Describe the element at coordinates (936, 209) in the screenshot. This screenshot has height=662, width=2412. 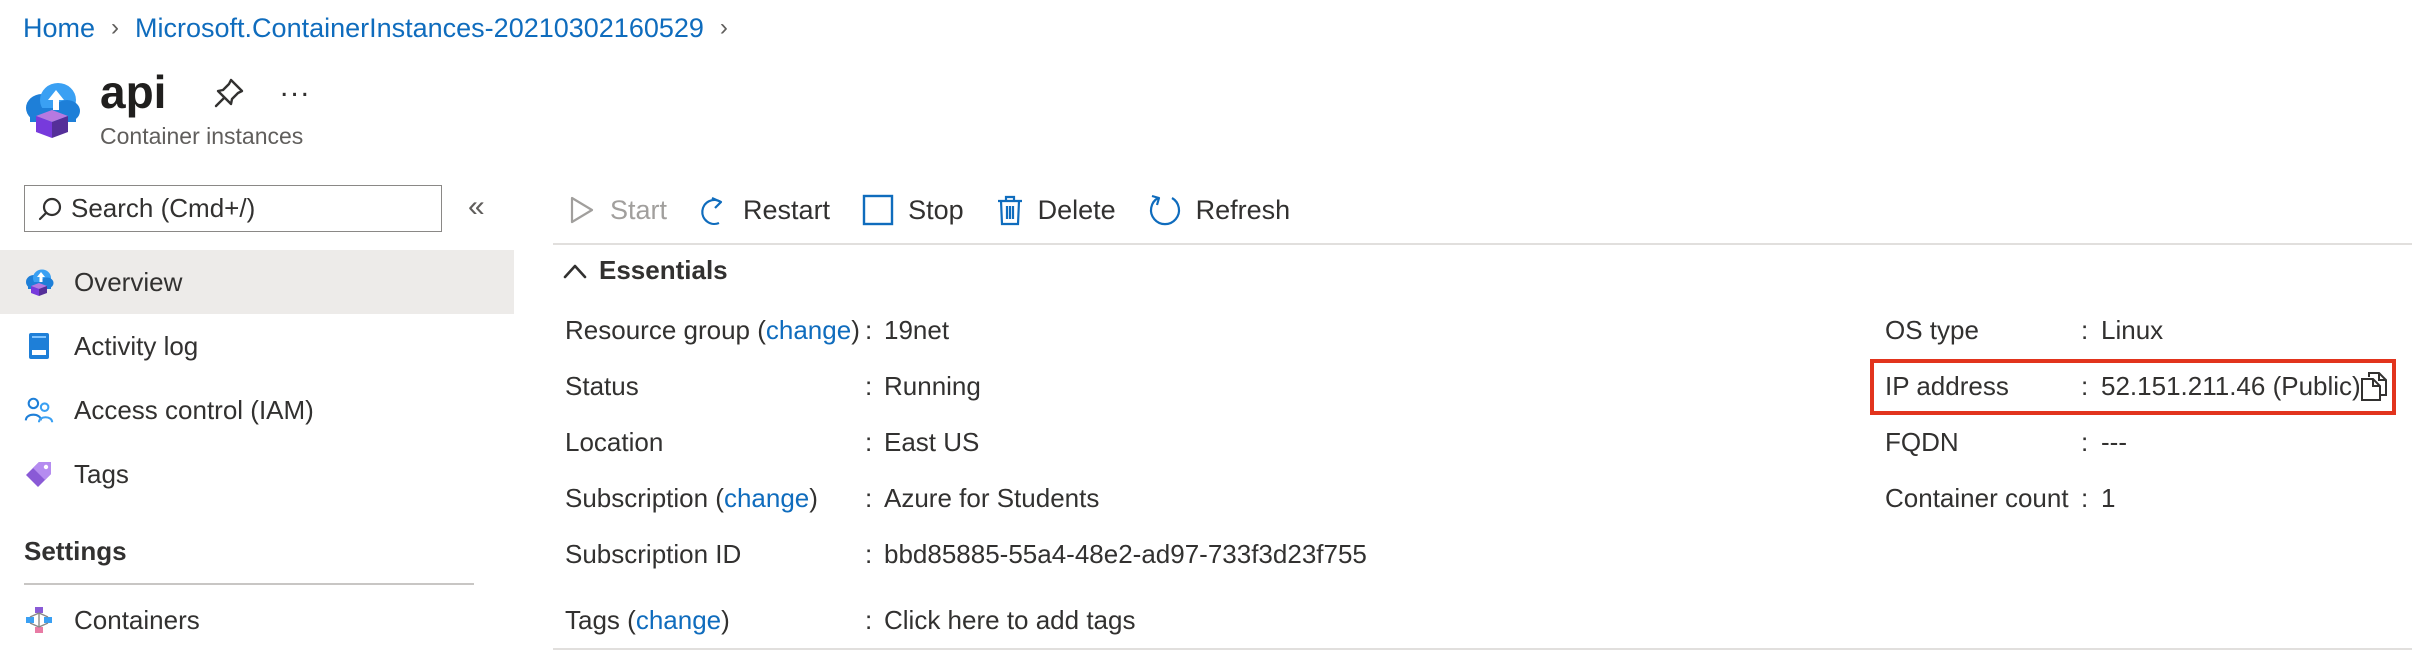
I see `stop-label: Stop` at that location.